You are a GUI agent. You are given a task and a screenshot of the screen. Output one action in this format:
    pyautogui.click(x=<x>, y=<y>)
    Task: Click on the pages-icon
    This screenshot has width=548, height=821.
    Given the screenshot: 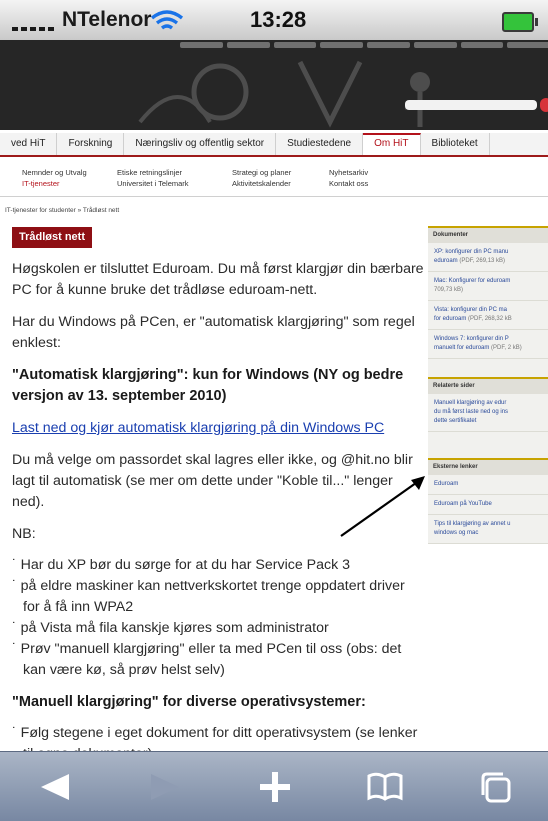 What is the action you would take?
    pyautogui.click(x=496, y=787)
    